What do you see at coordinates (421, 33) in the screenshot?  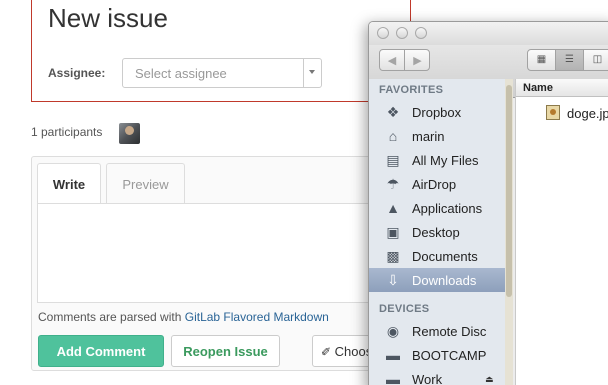 I see `zoom-window-button` at bounding box center [421, 33].